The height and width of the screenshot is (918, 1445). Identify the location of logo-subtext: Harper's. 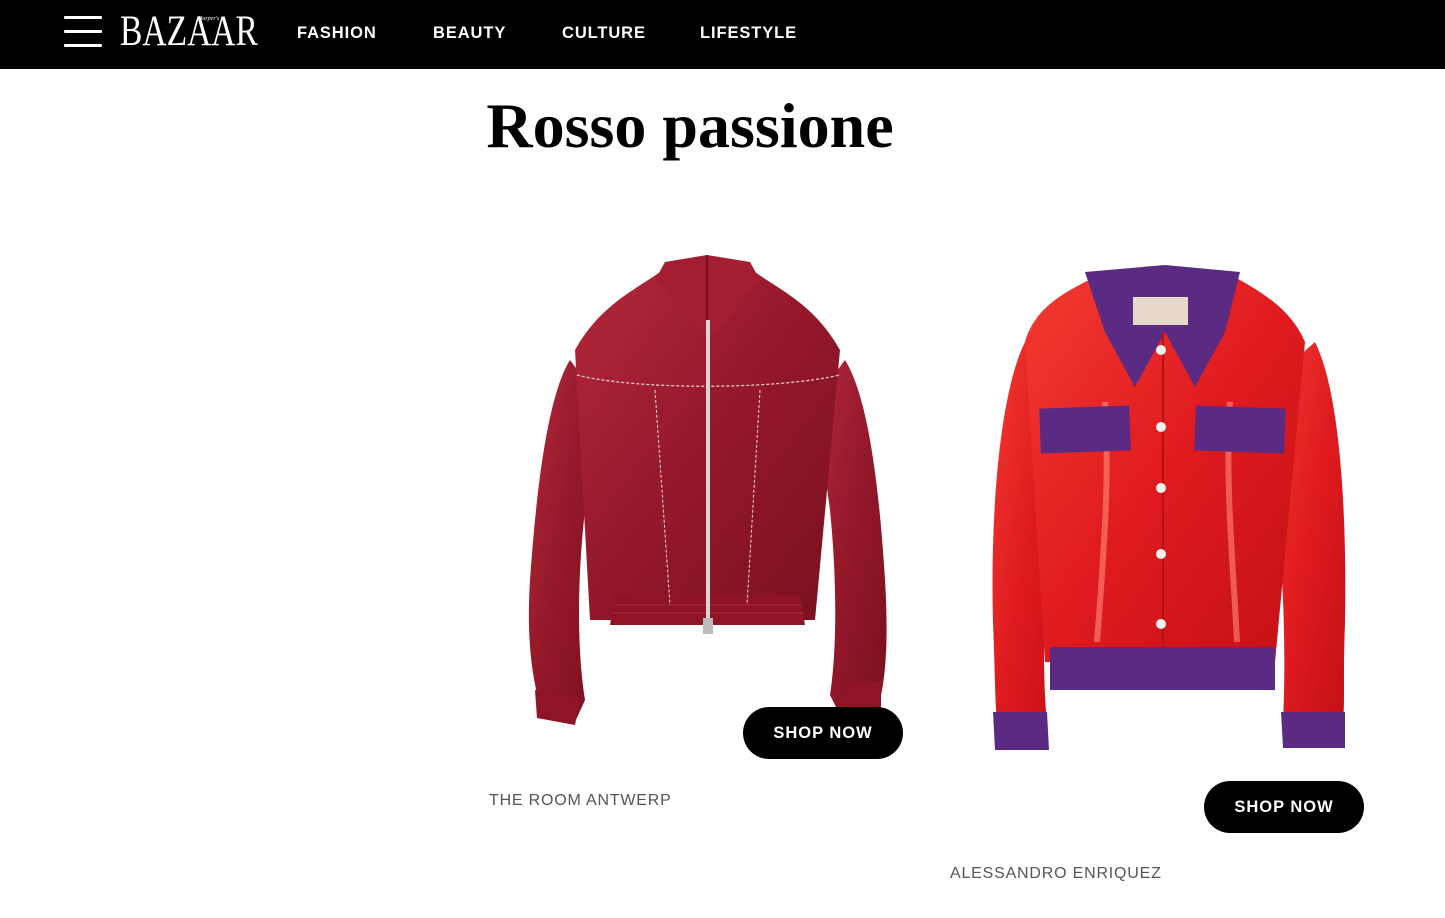
(209, 19).